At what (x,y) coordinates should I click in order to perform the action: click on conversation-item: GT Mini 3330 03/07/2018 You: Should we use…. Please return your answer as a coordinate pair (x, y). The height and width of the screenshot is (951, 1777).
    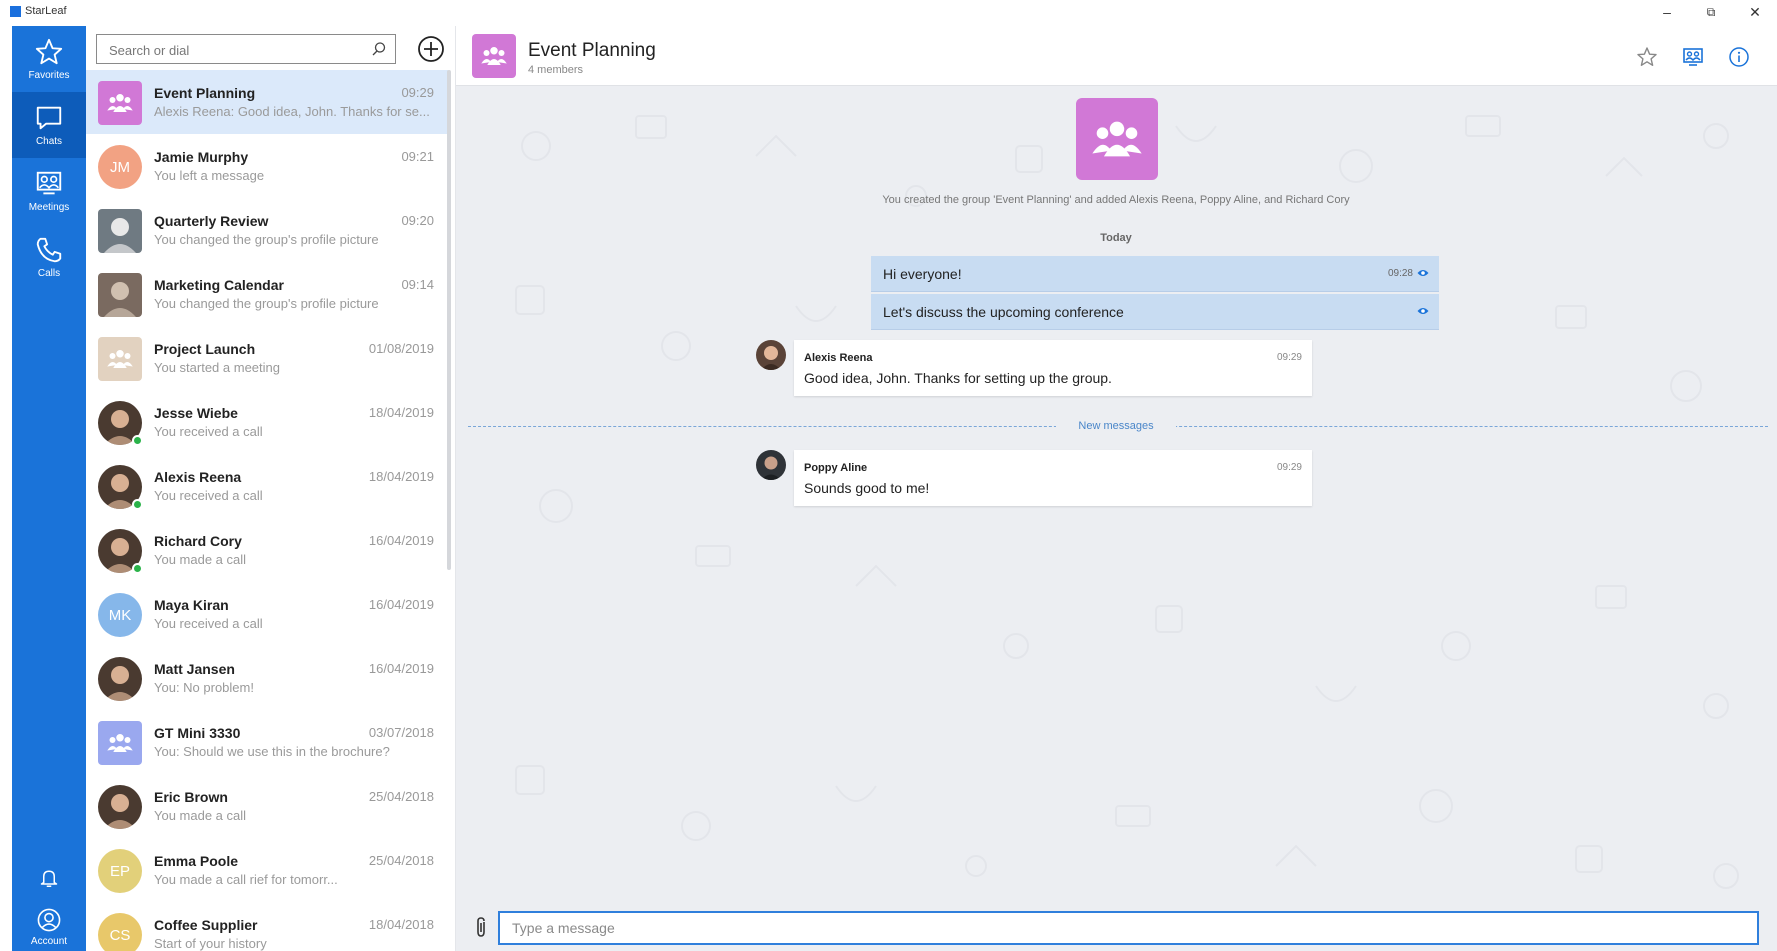
    Looking at the image, I should click on (267, 742).